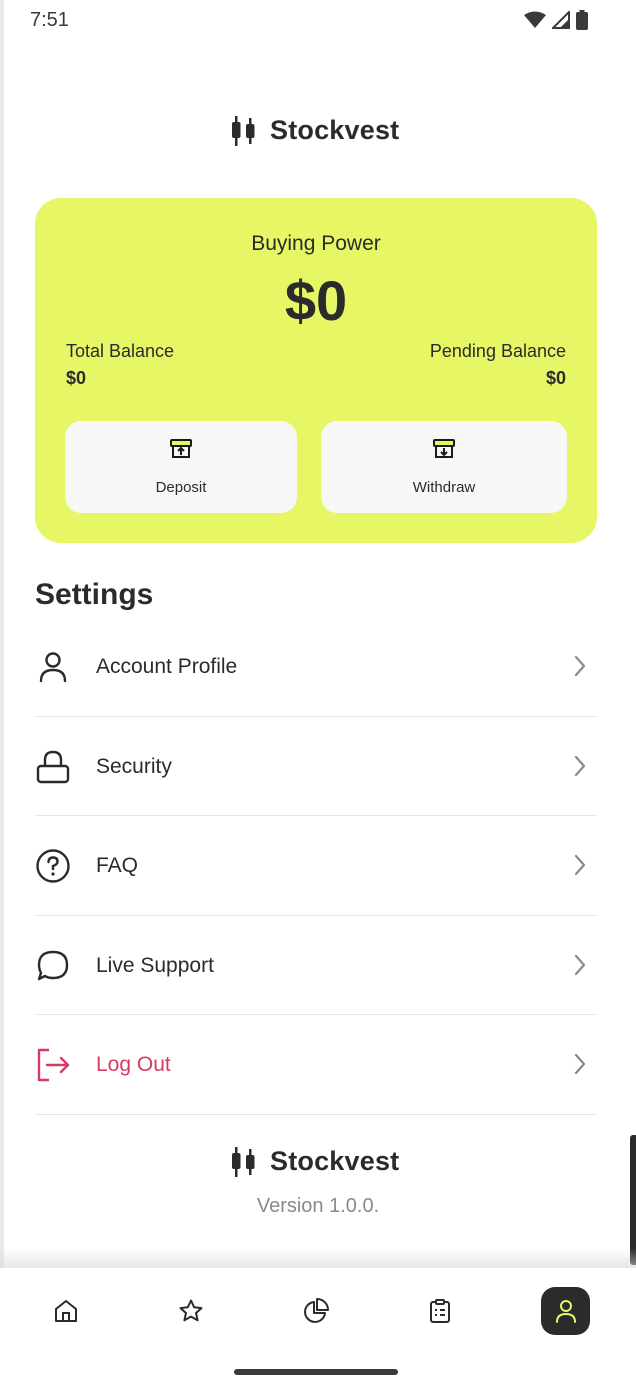 This screenshot has height=1388, width=636. Describe the element at coordinates (633, 1200) in the screenshot. I see `scroll-indicator` at that location.